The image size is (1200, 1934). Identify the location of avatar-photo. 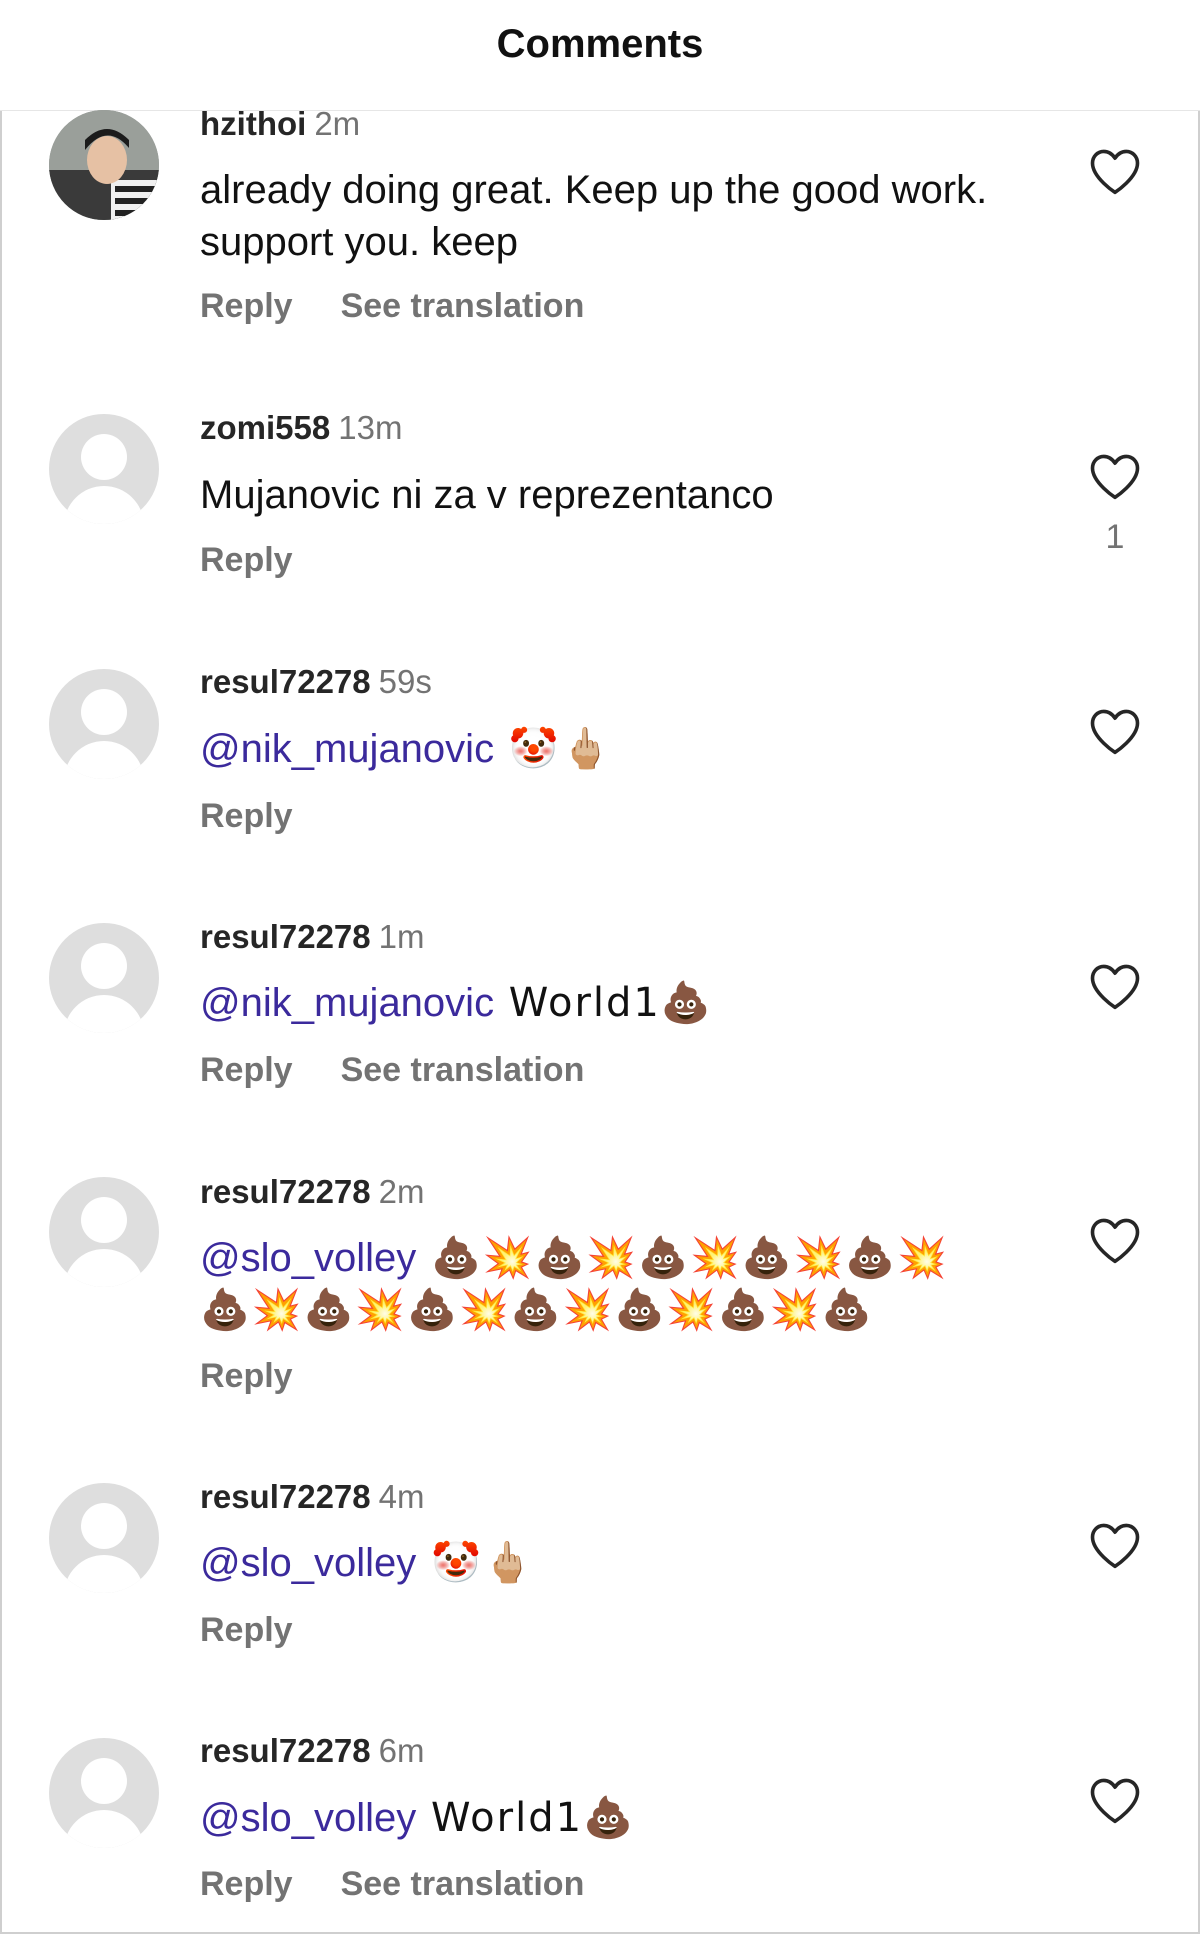
(104, 165).